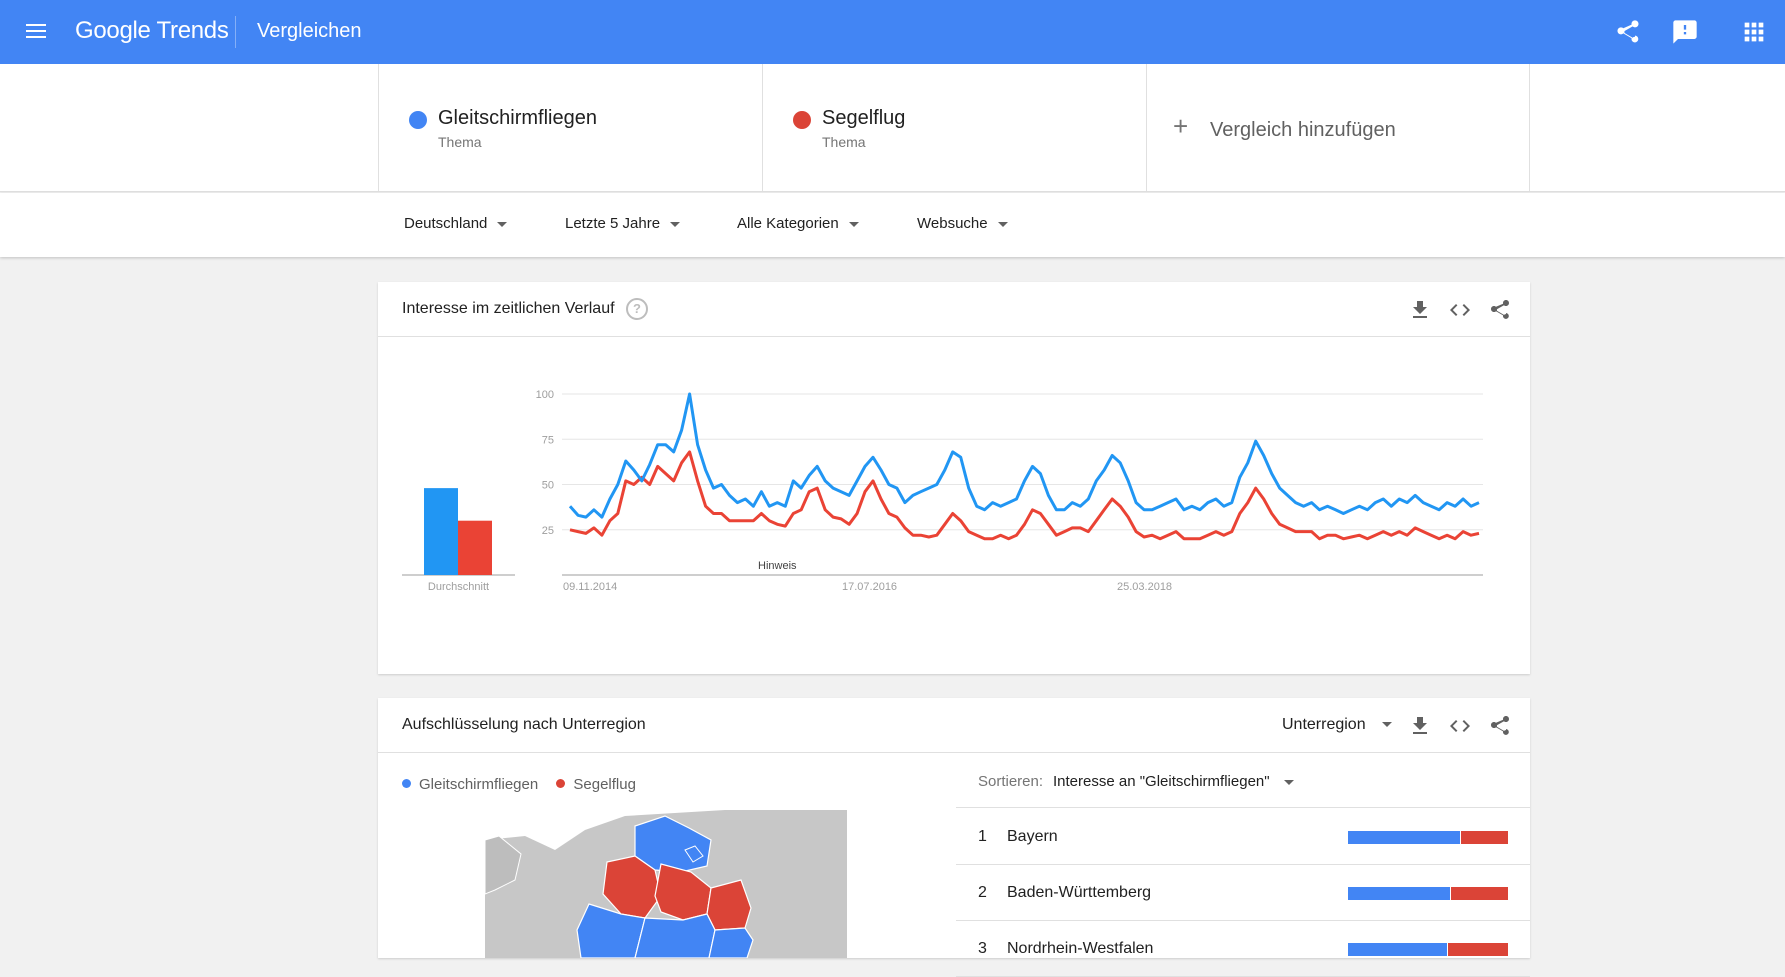  Describe the element at coordinates (517, 118) in the screenshot. I see `term-name: Gleitschirmfliegen` at that location.